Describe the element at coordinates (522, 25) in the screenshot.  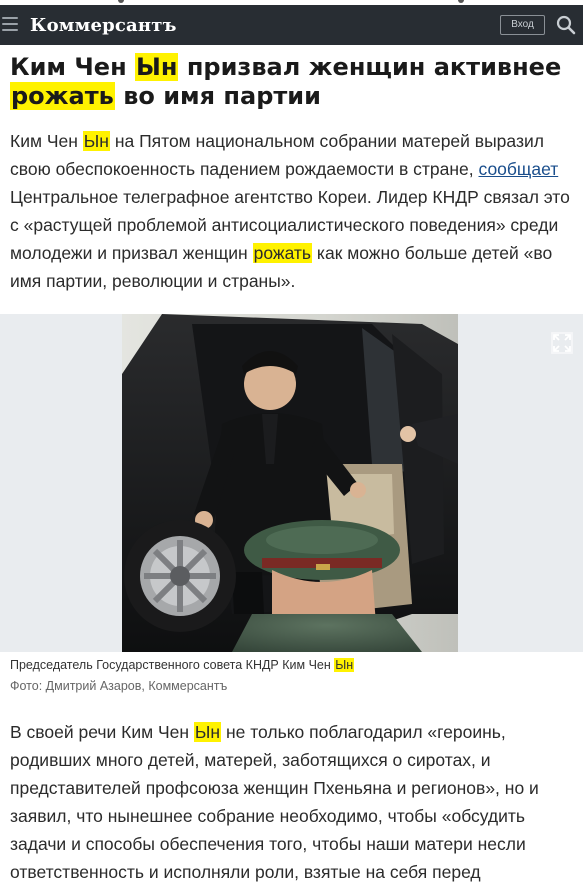
I see `login-button: Вход` at that location.